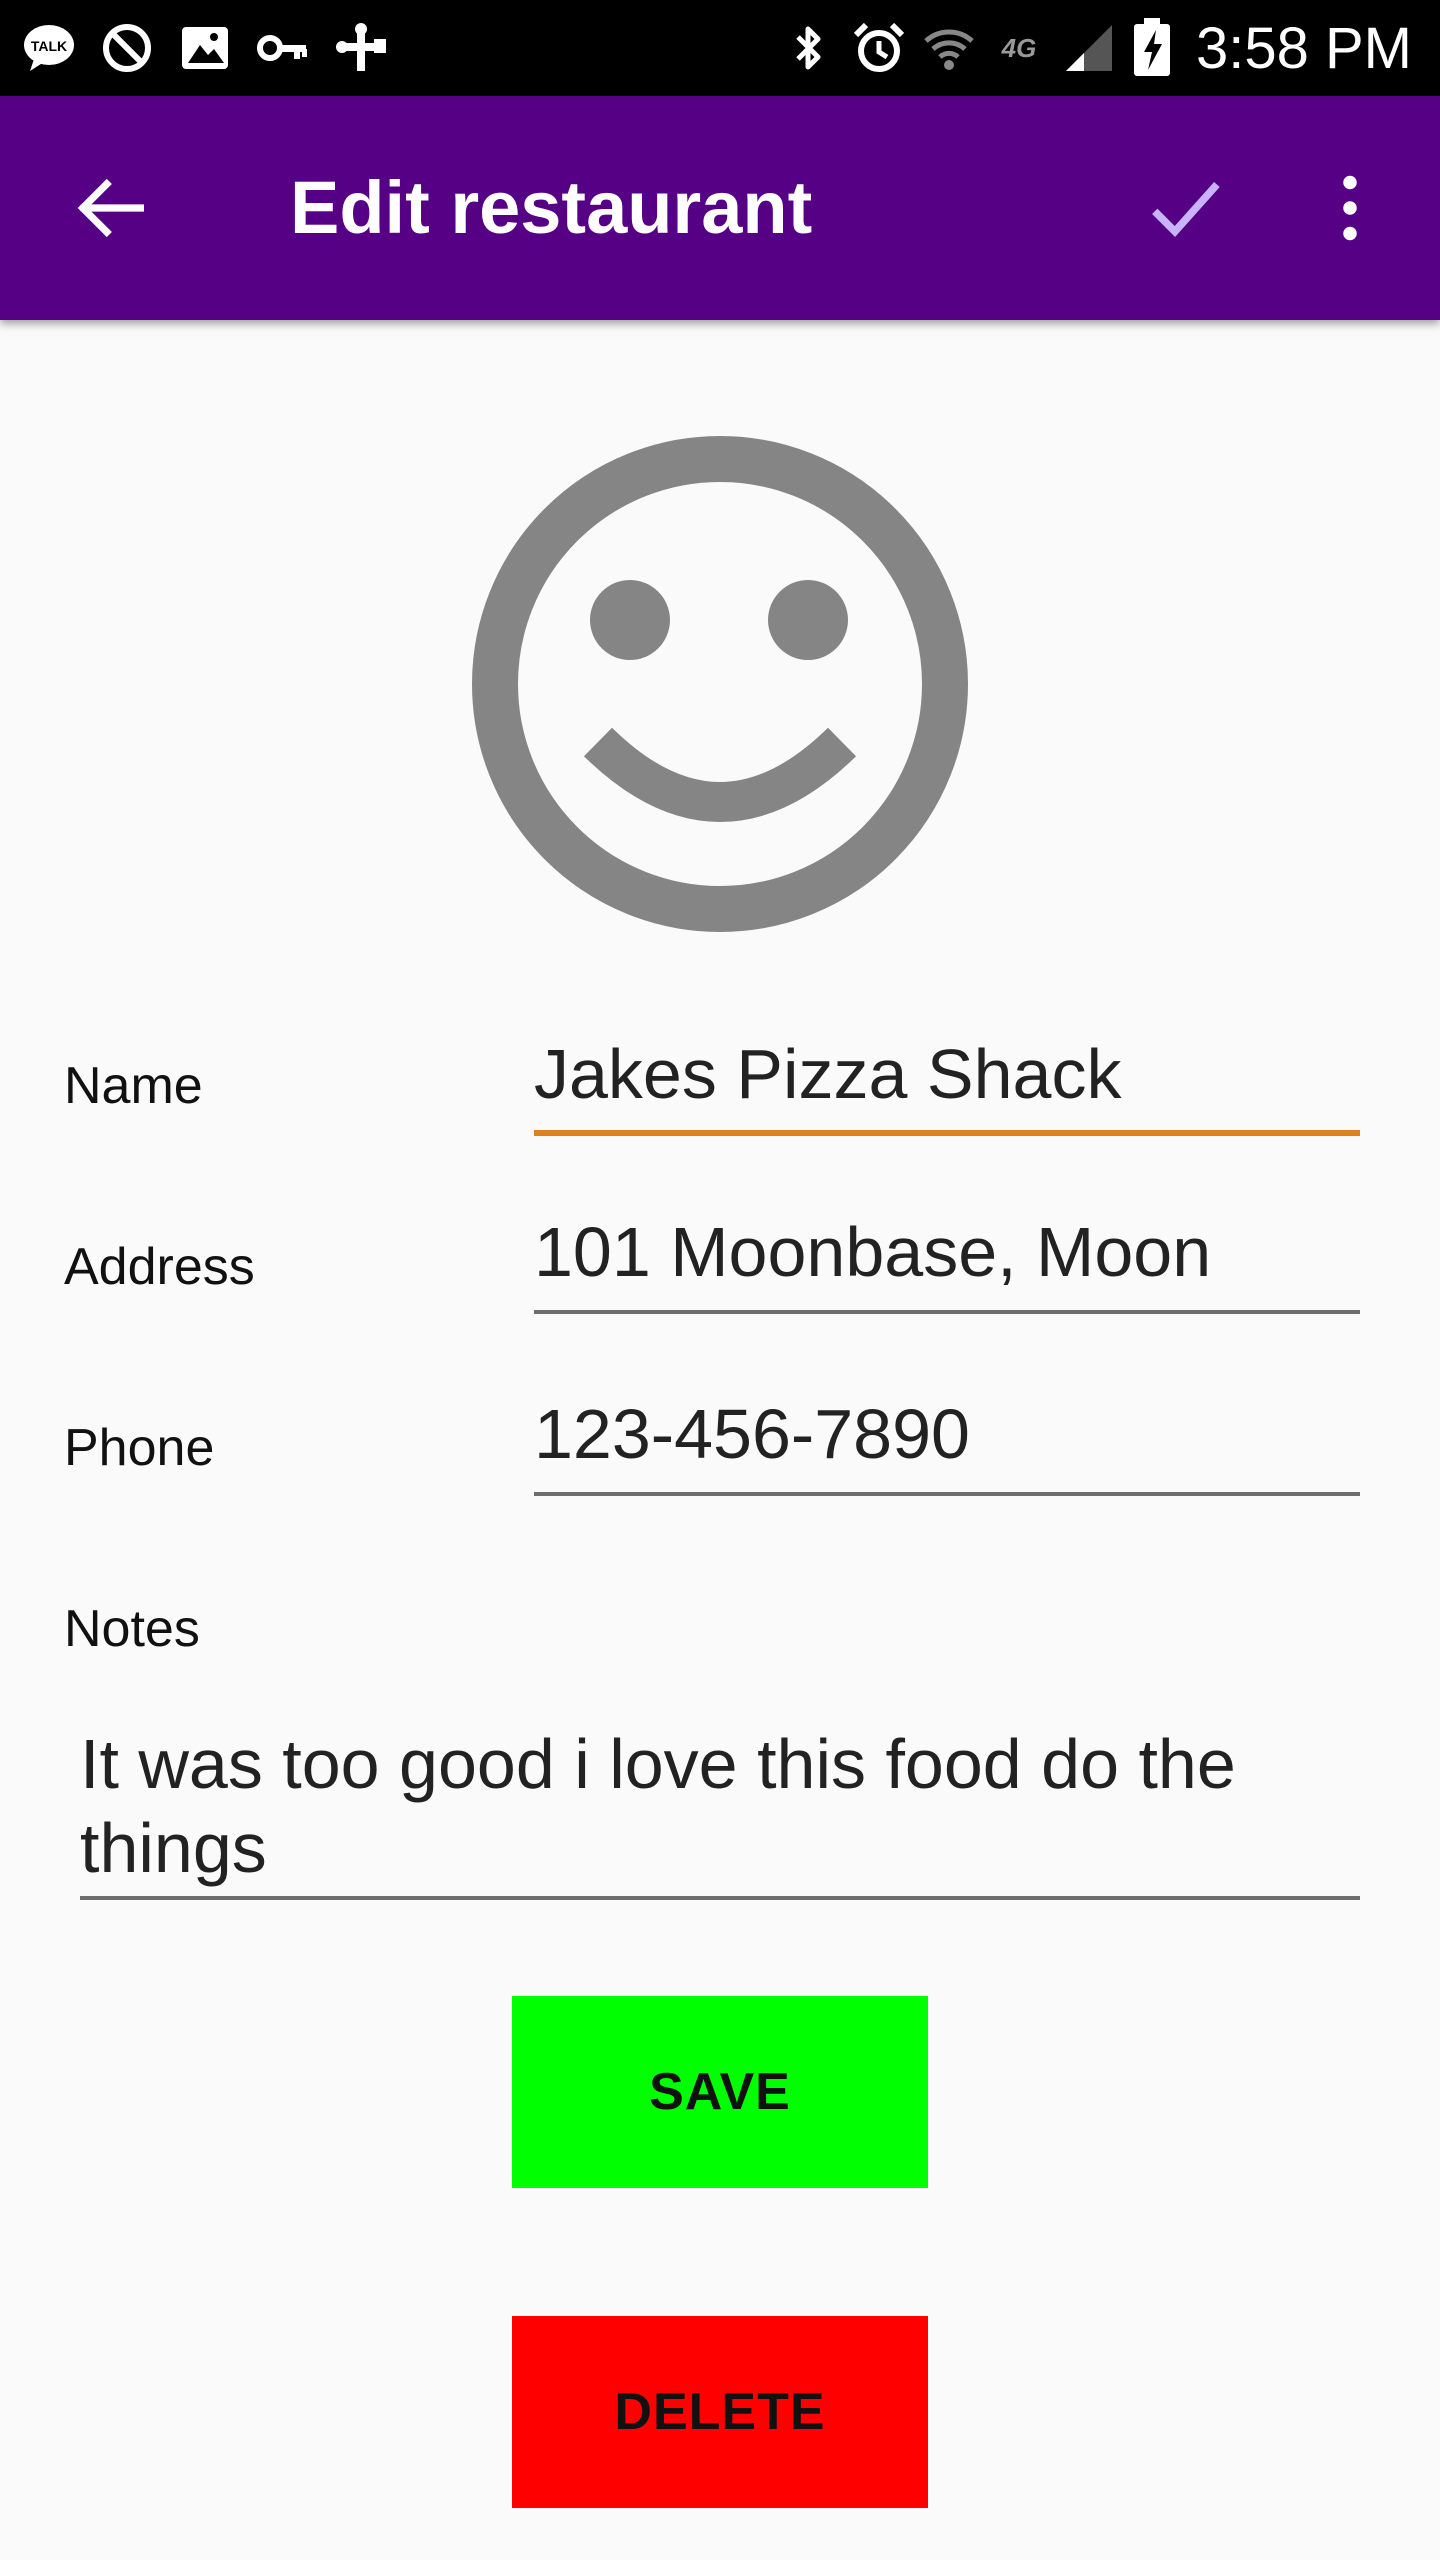 The height and width of the screenshot is (2560, 1440). I want to click on talk-icon: TALK, so click(49, 48).